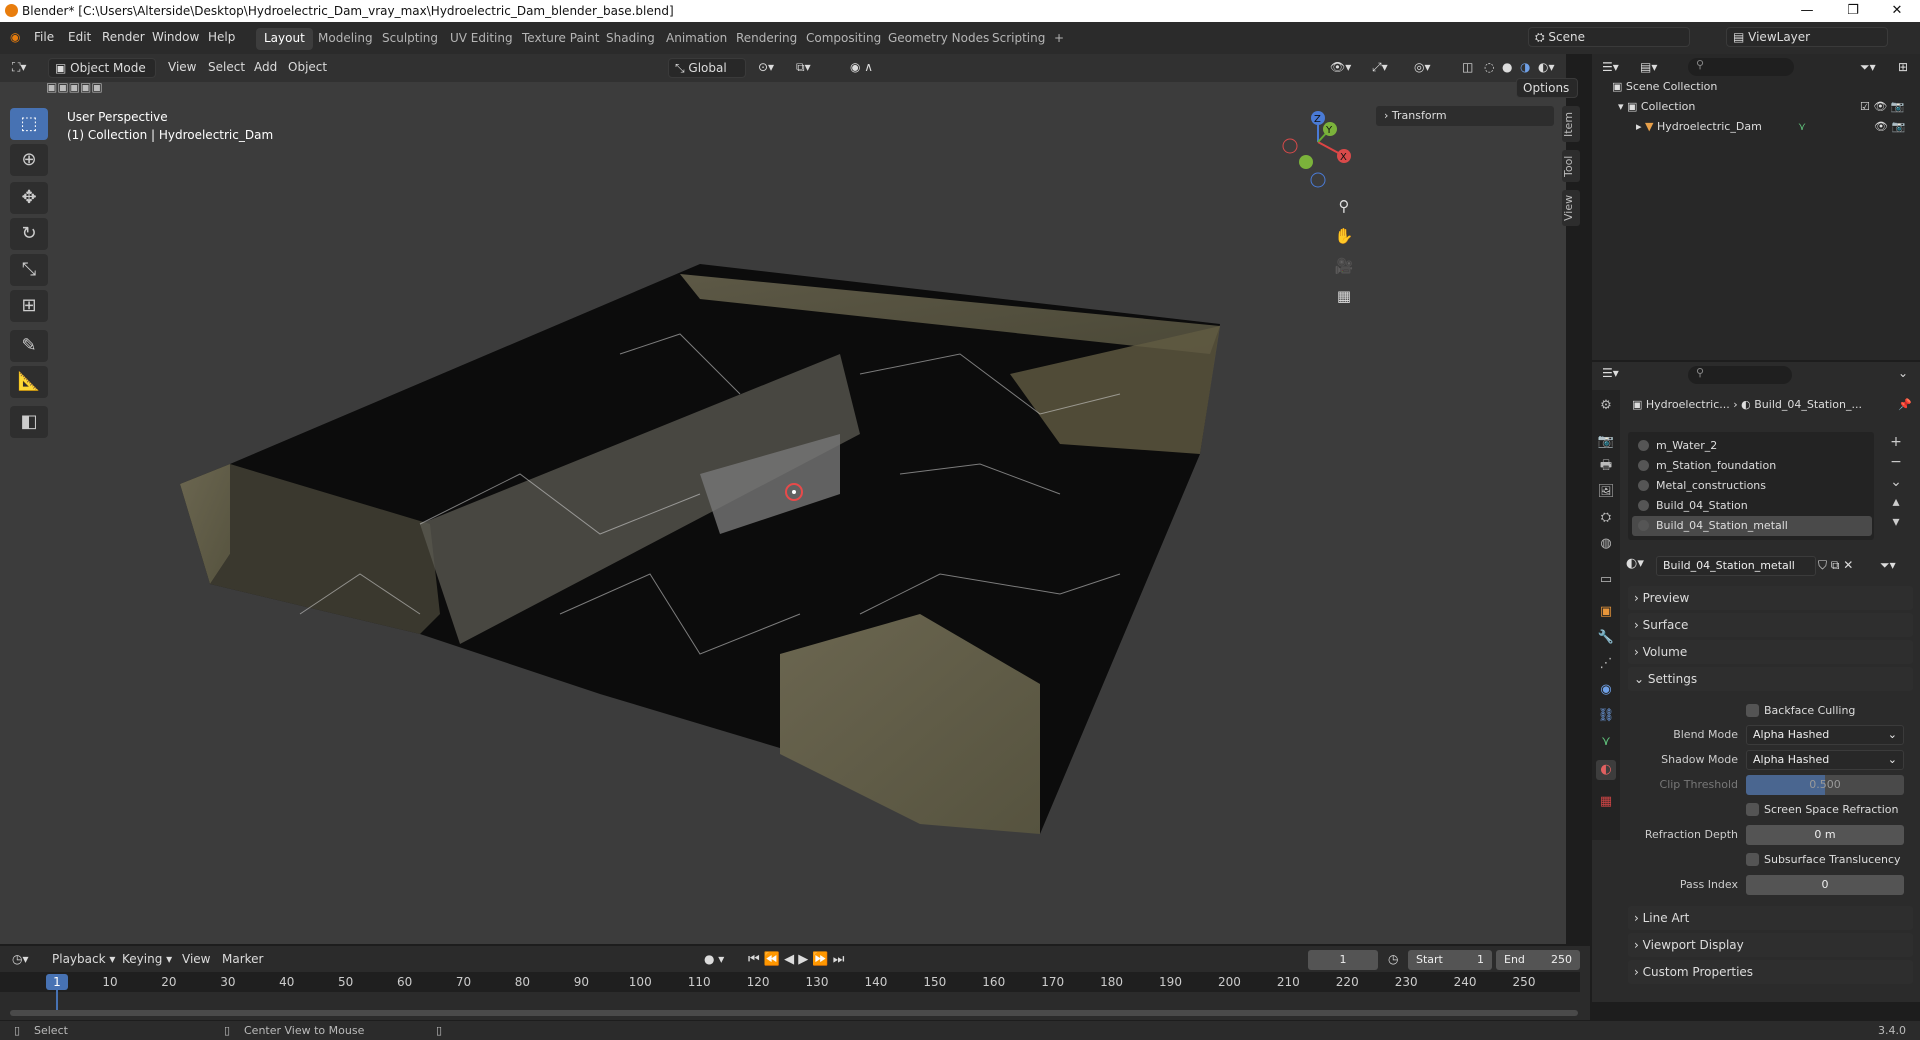 Image resolution: width=1920 pixels, height=1040 pixels. I want to click on pin-icon: 📌, so click(1905, 404).